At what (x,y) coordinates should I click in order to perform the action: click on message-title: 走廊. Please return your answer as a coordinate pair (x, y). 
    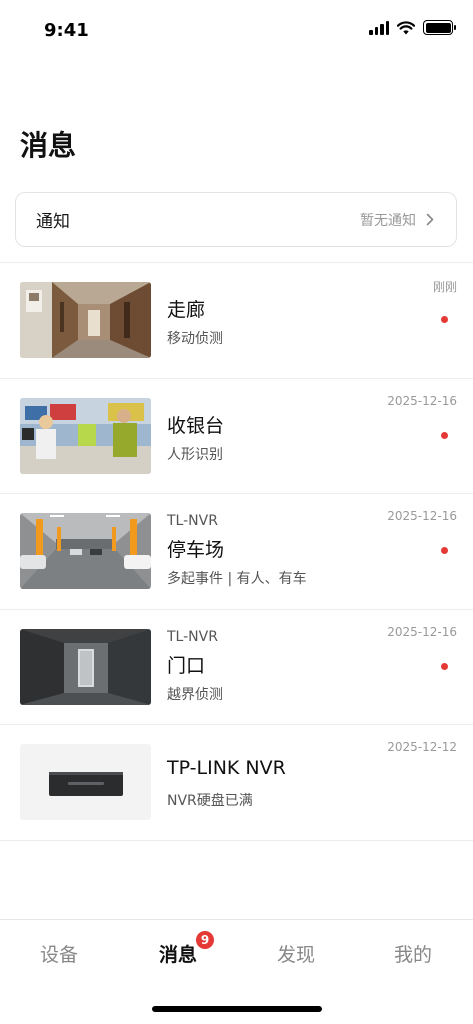
    Looking at the image, I should click on (186, 310).